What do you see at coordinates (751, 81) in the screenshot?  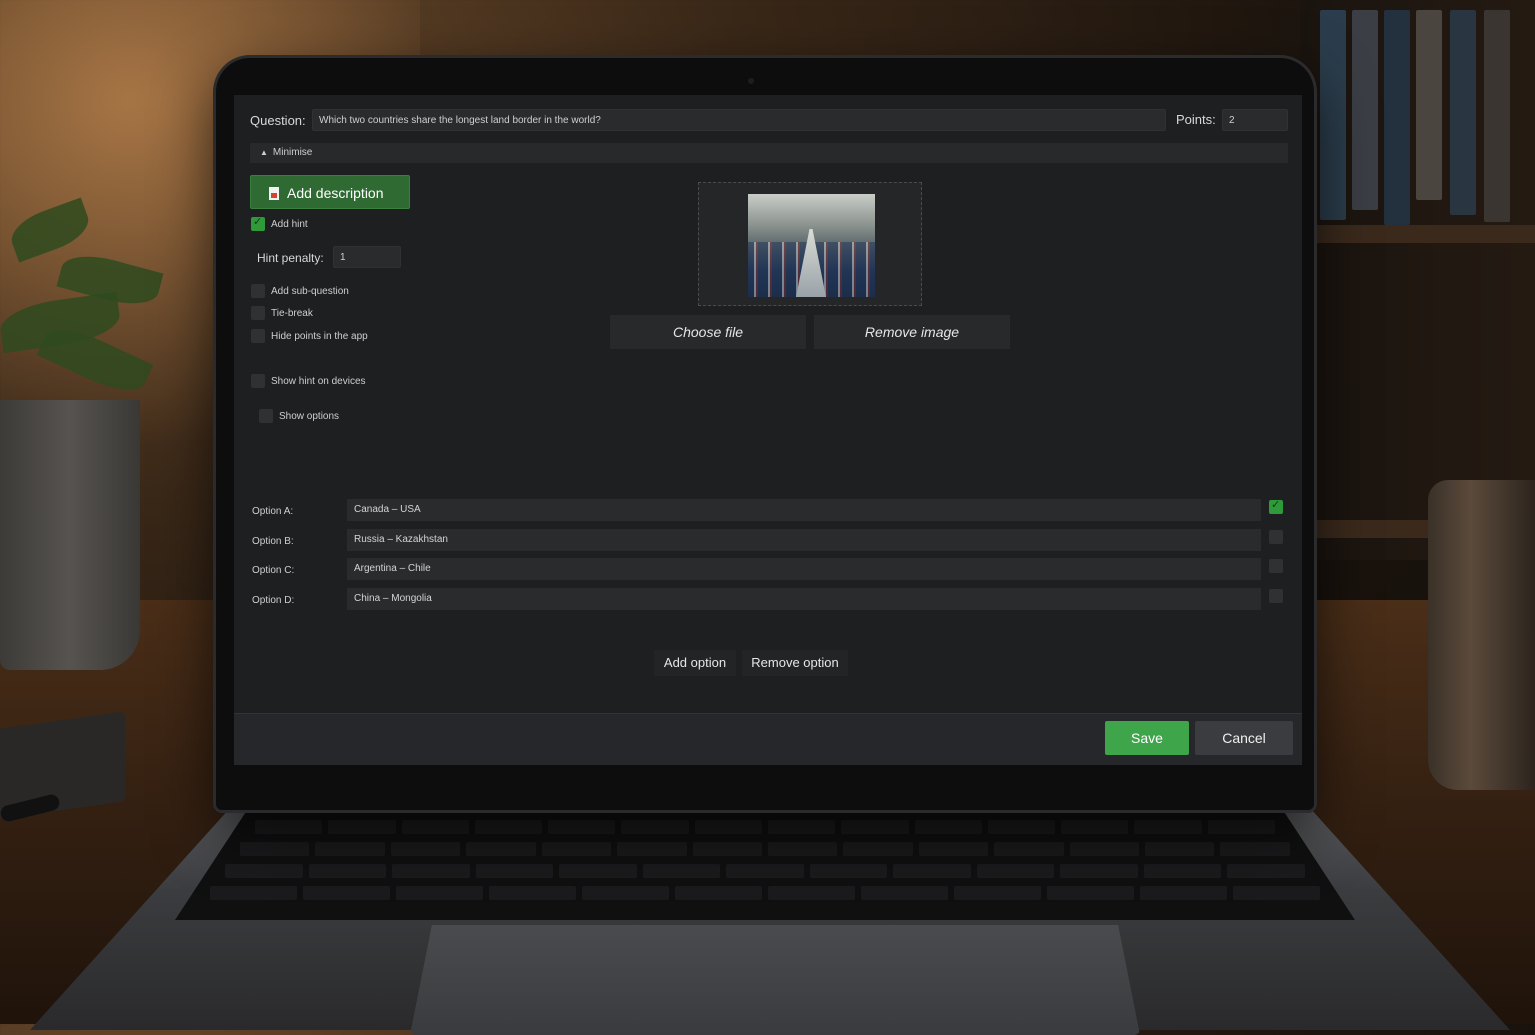 I see `webcam` at bounding box center [751, 81].